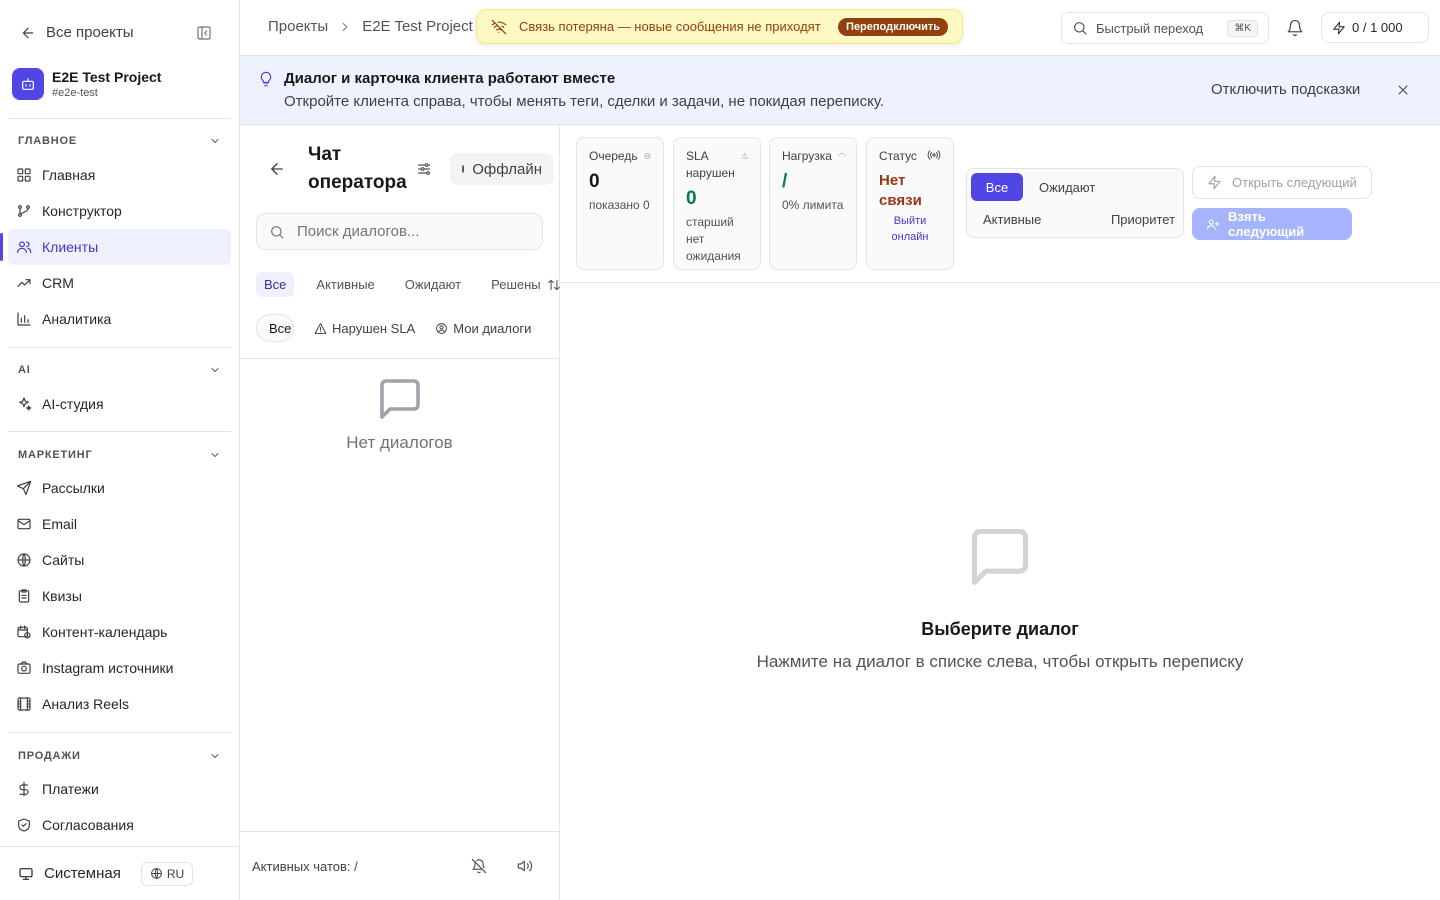 This screenshot has width=1440, height=900. I want to click on notifications-button, so click(1295, 28).